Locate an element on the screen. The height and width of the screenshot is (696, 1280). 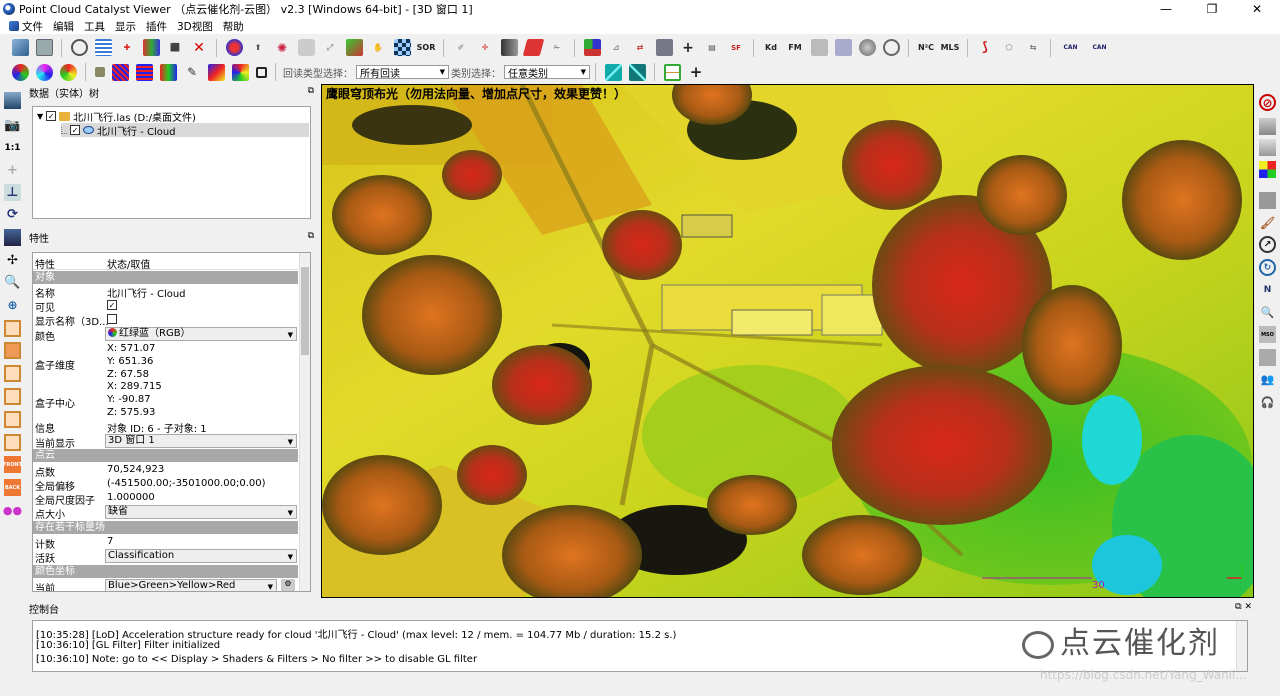
color-mode-select: 红绿蓝（RGB） ▼ is located at coordinates (201, 334).